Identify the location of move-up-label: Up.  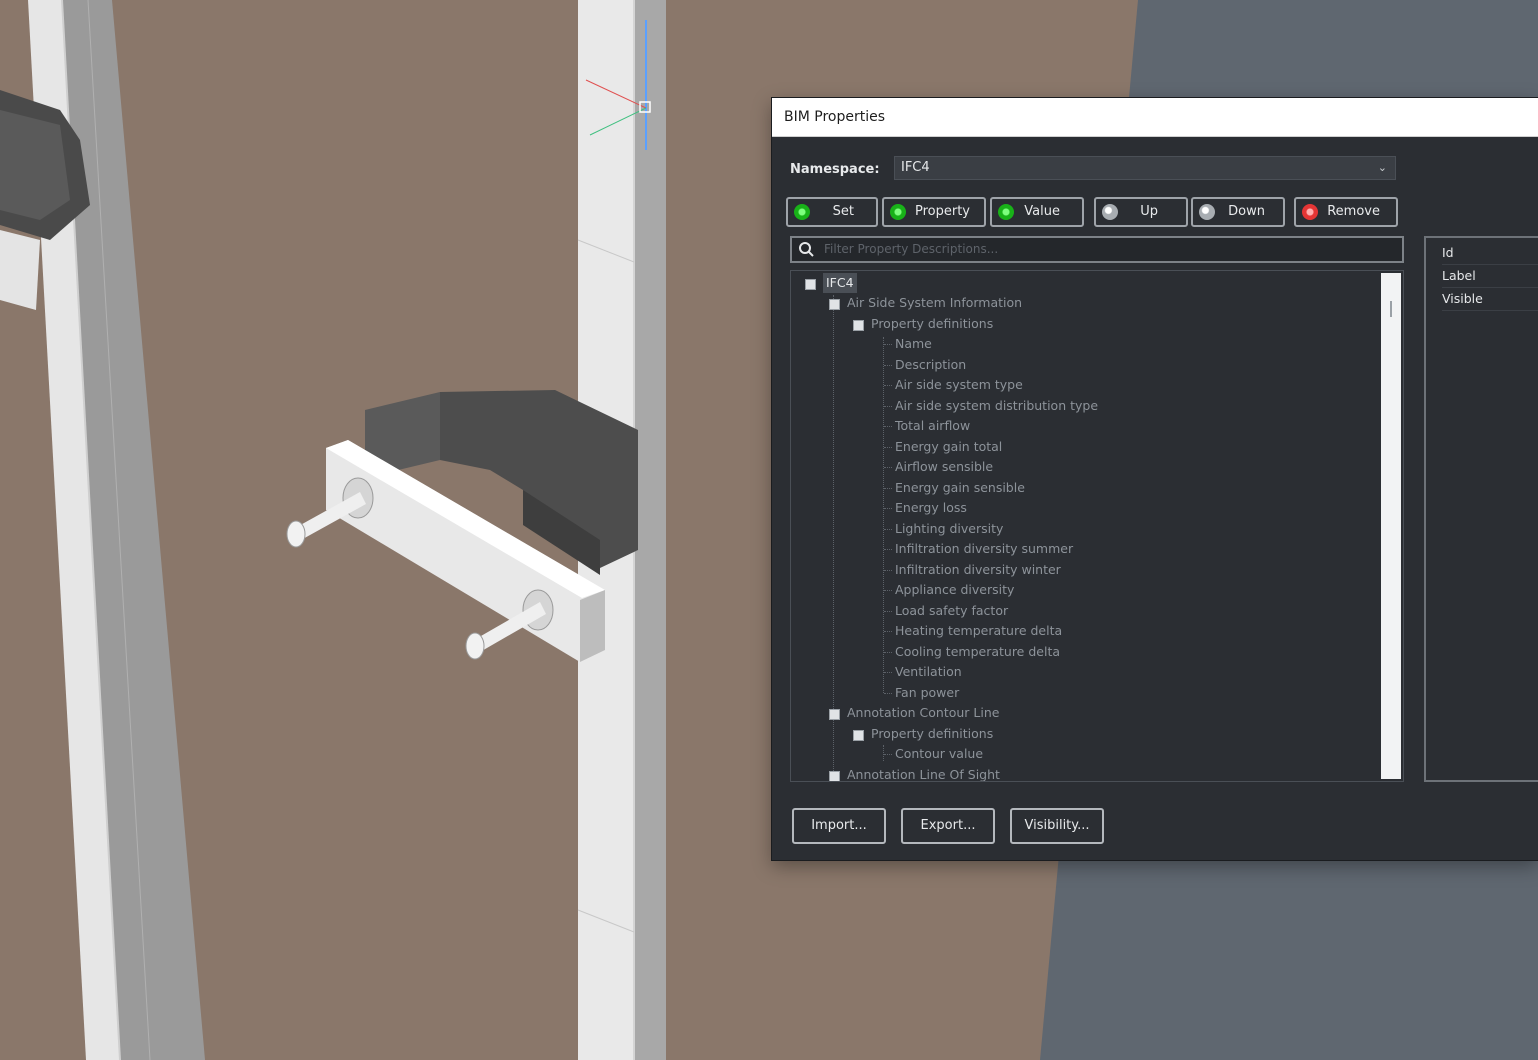
(1149, 211).